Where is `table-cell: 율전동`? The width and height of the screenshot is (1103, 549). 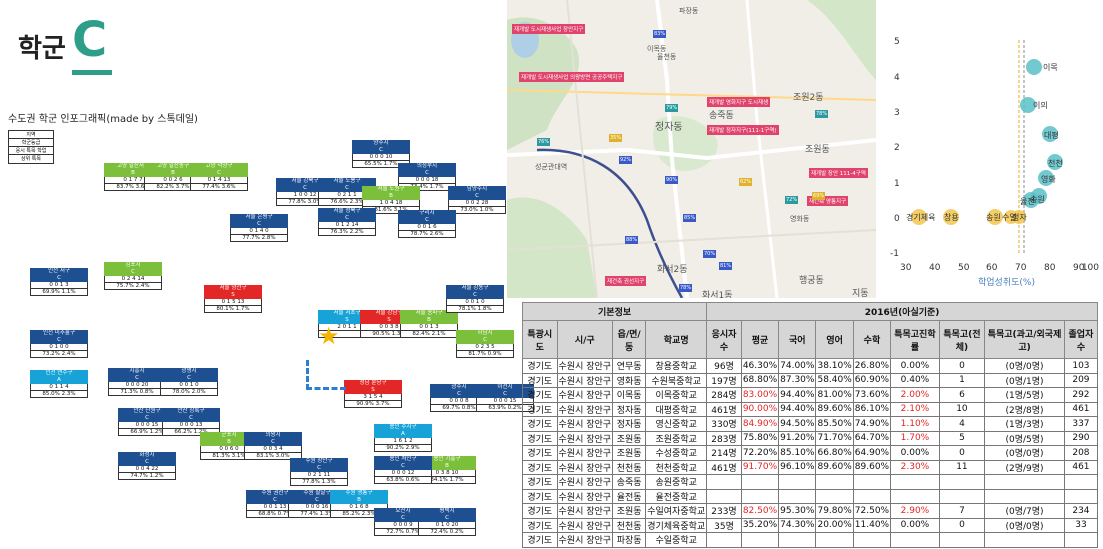 table-cell: 율전동 is located at coordinates (629, 496).